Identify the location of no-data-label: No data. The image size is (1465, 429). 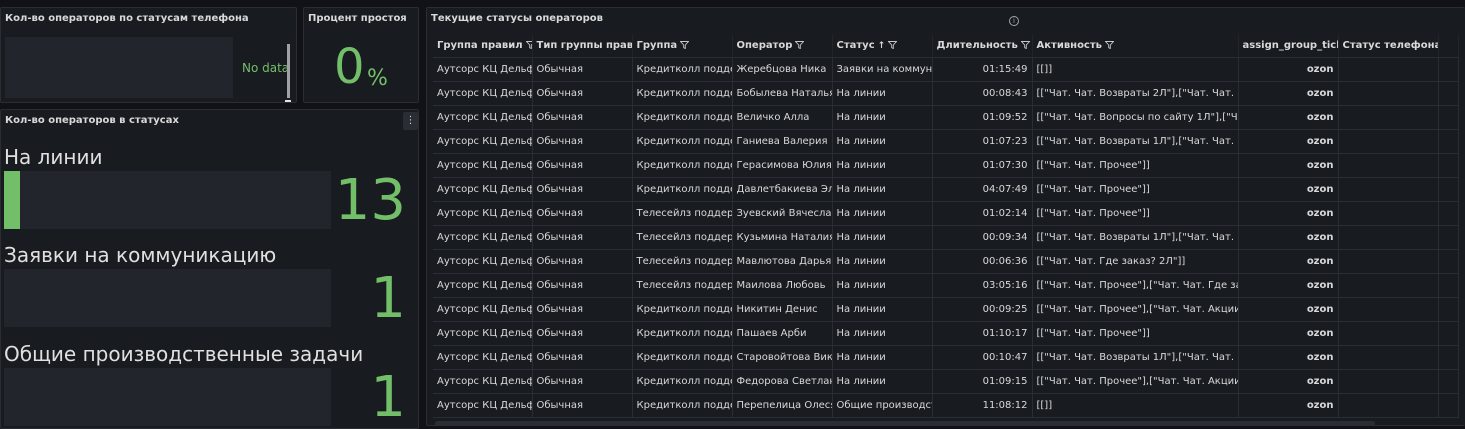
(266, 68).